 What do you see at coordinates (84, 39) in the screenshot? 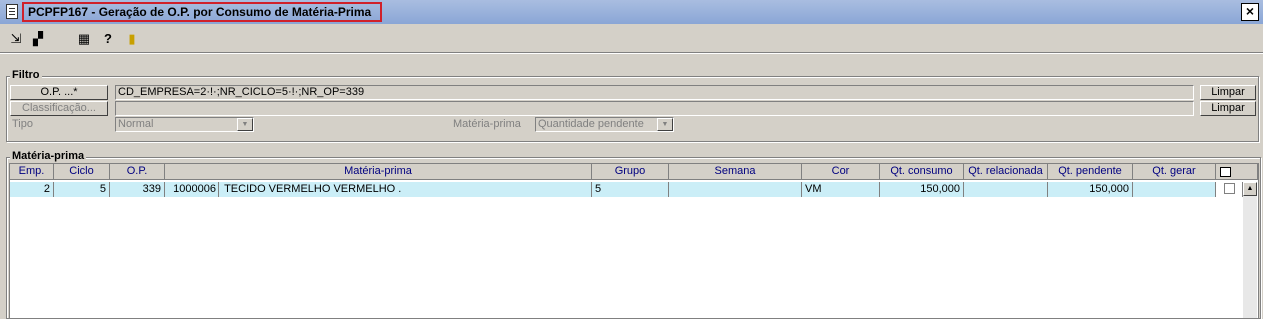
I see `grid-icon: ▦` at bounding box center [84, 39].